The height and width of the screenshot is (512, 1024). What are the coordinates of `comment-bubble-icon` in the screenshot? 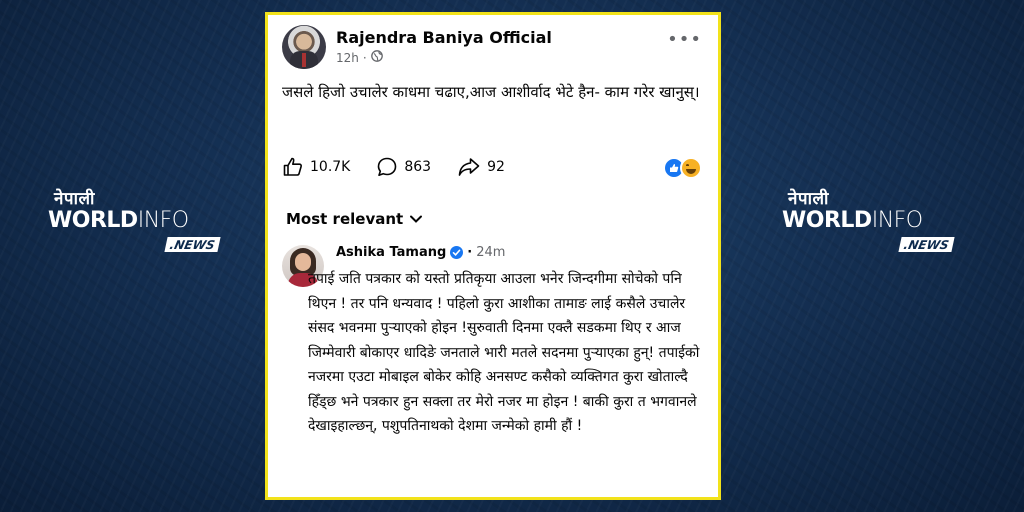 It's located at (387, 167).